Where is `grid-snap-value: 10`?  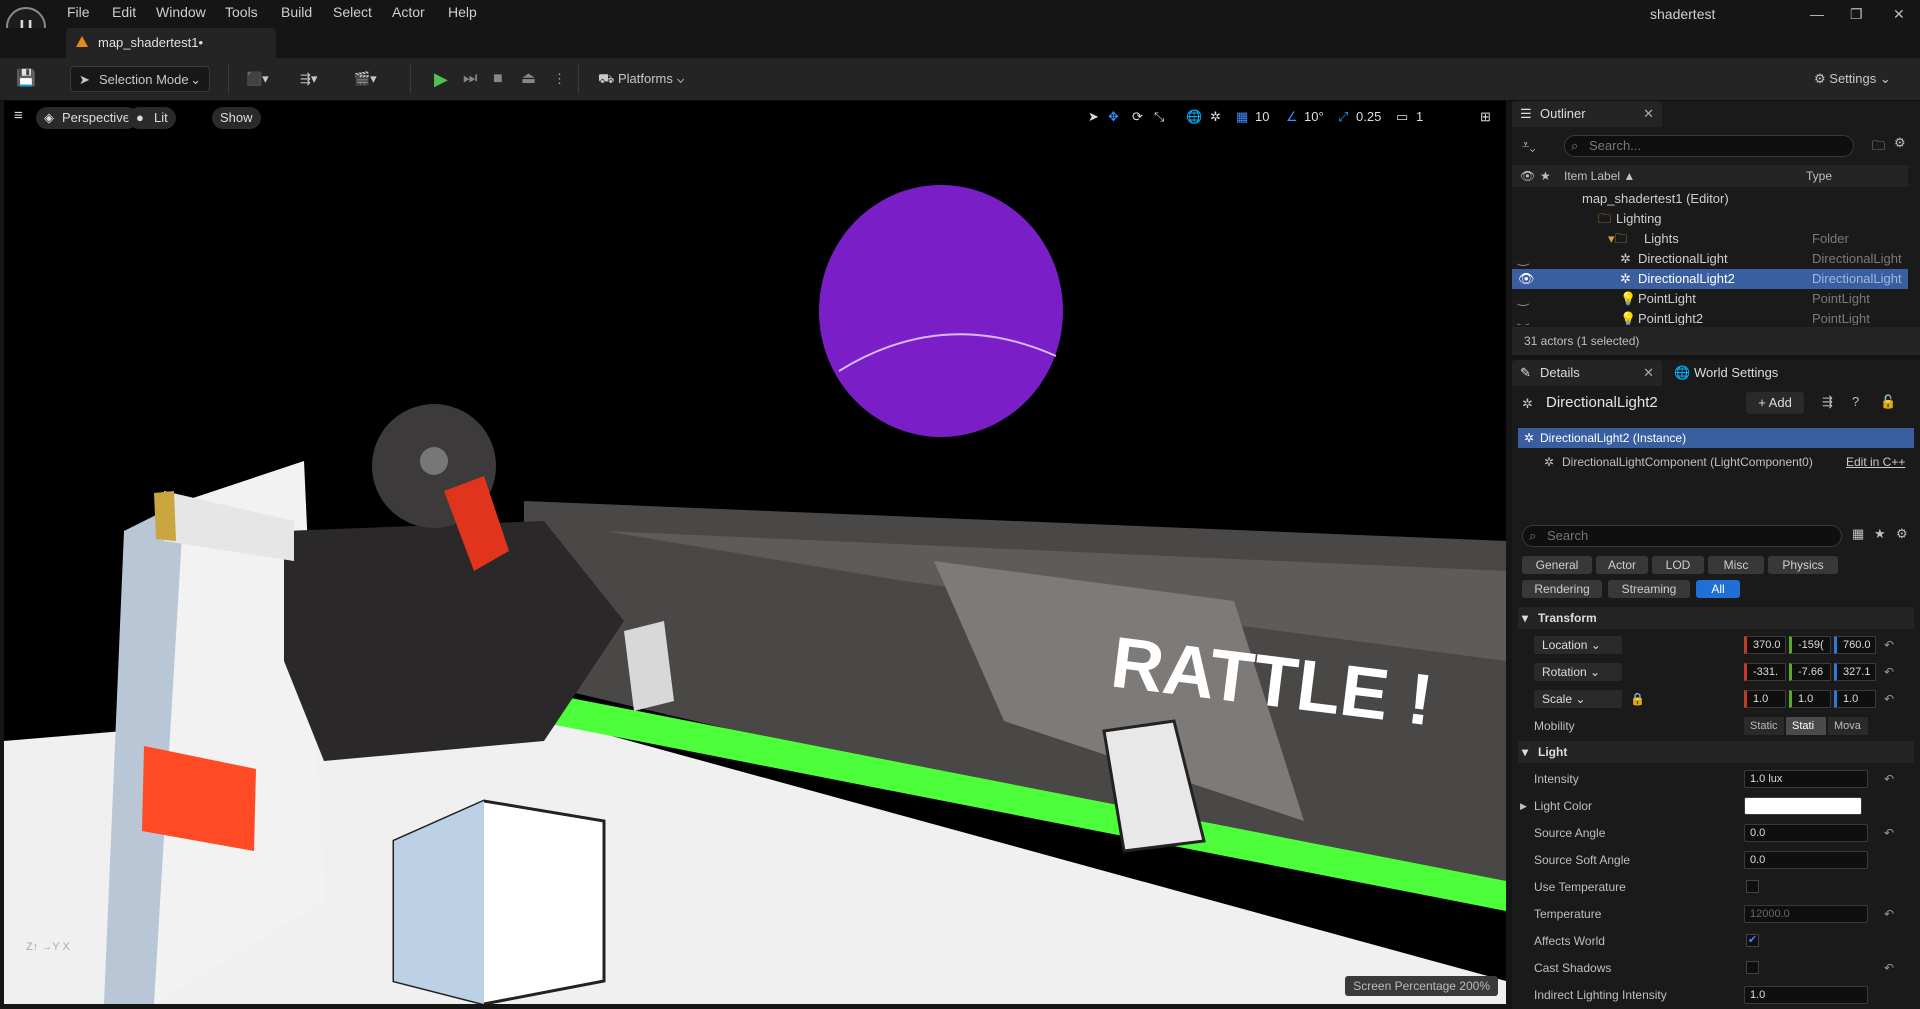
grid-snap-value: 10 is located at coordinates (1262, 116).